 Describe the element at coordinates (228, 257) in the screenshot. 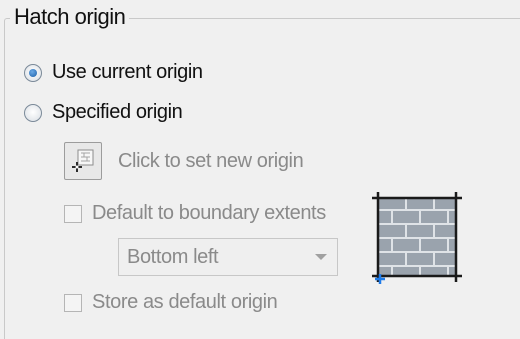

I see `boundary-position-dropdown: Bottom left` at that location.